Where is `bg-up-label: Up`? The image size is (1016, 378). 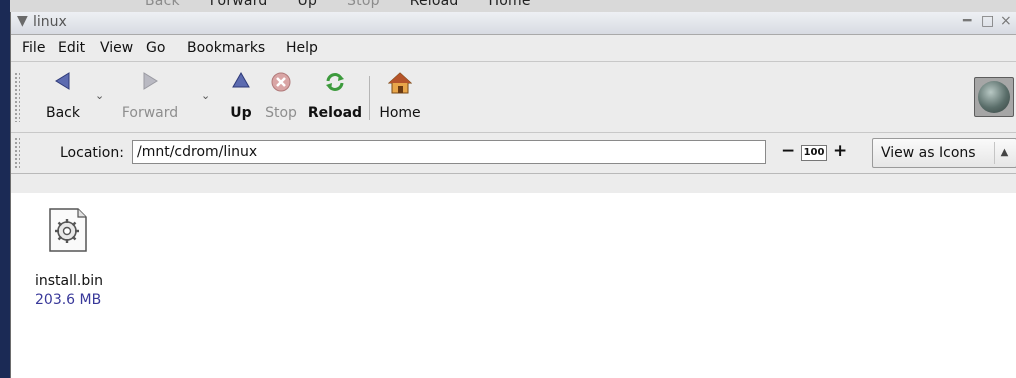 bg-up-label: Up is located at coordinates (307, 4).